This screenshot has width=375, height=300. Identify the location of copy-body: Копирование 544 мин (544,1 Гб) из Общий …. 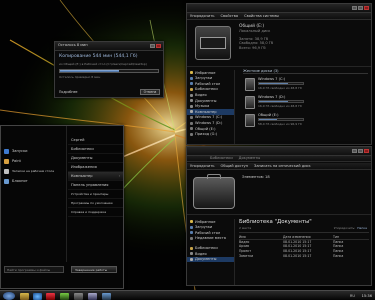
(109, 67).